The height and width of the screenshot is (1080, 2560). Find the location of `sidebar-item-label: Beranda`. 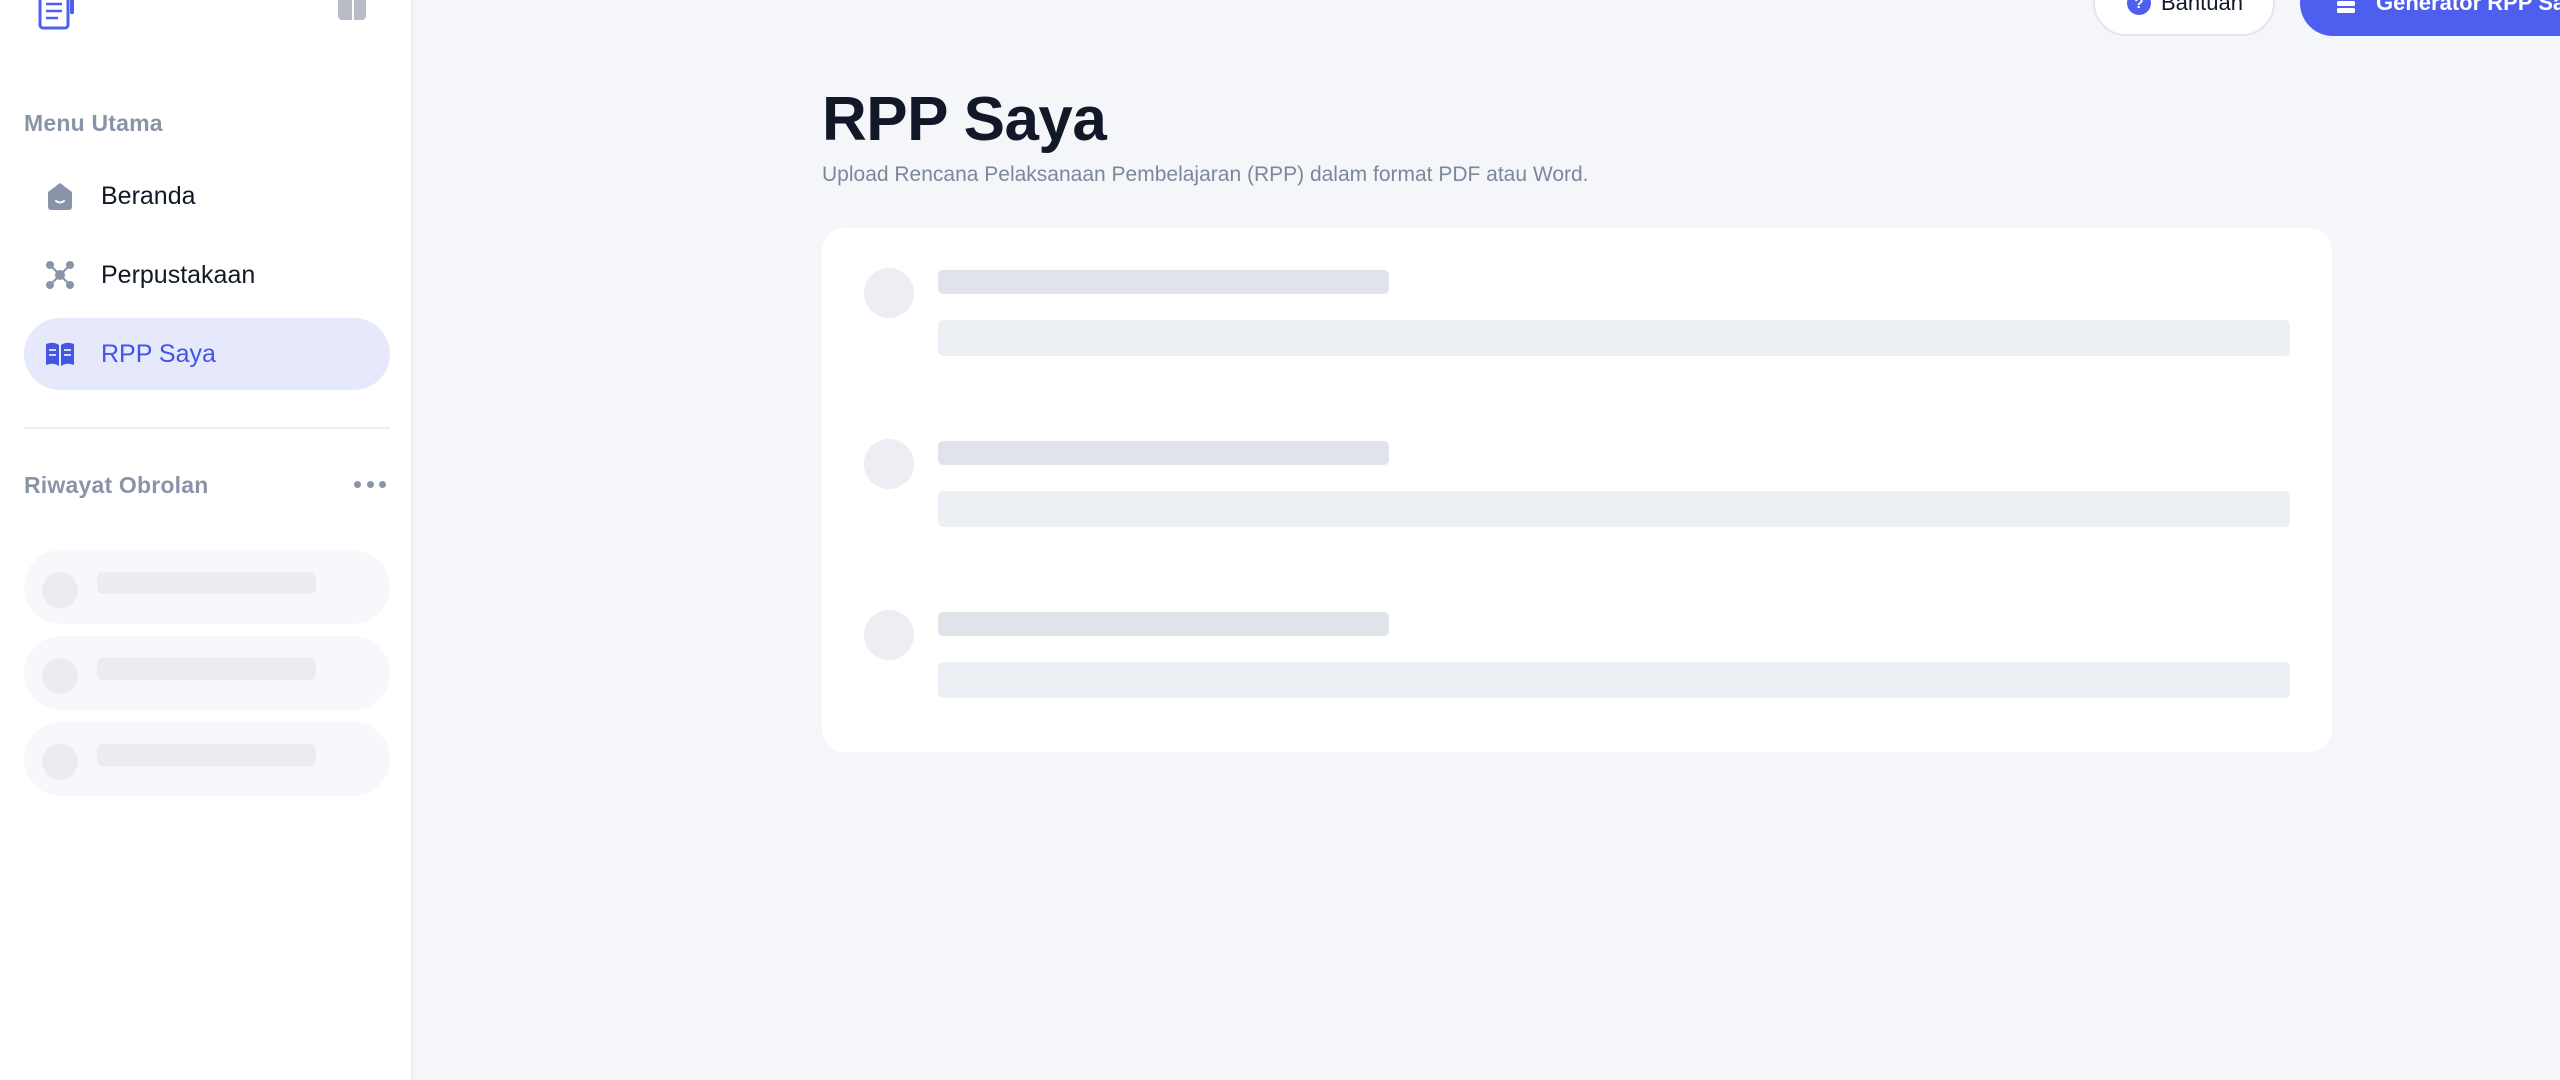

sidebar-item-label: Beranda is located at coordinates (148, 195).